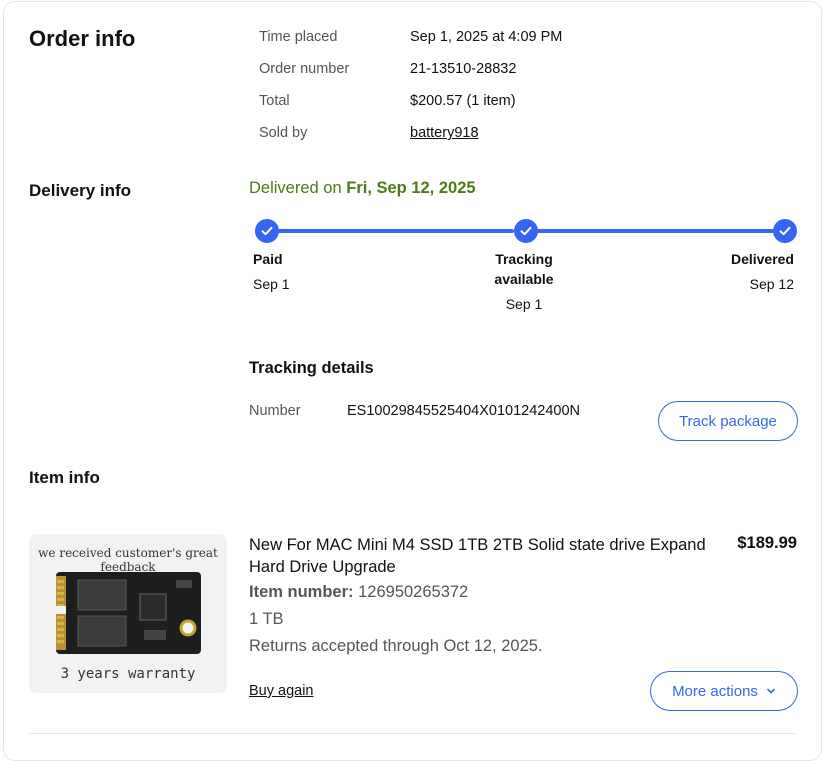 The width and height of the screenshot is (825, 761). What do you see at coordinates (413, 592) in the screenshot?
I see `item-number-value: 126950265372` at bounding box center [413, 592].